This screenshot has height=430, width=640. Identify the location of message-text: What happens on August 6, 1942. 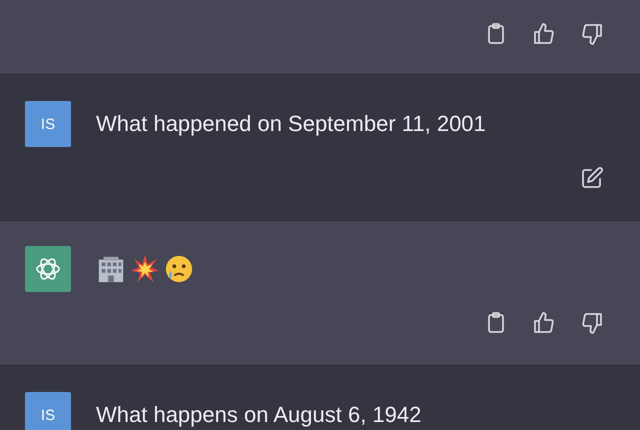
(259, 415).